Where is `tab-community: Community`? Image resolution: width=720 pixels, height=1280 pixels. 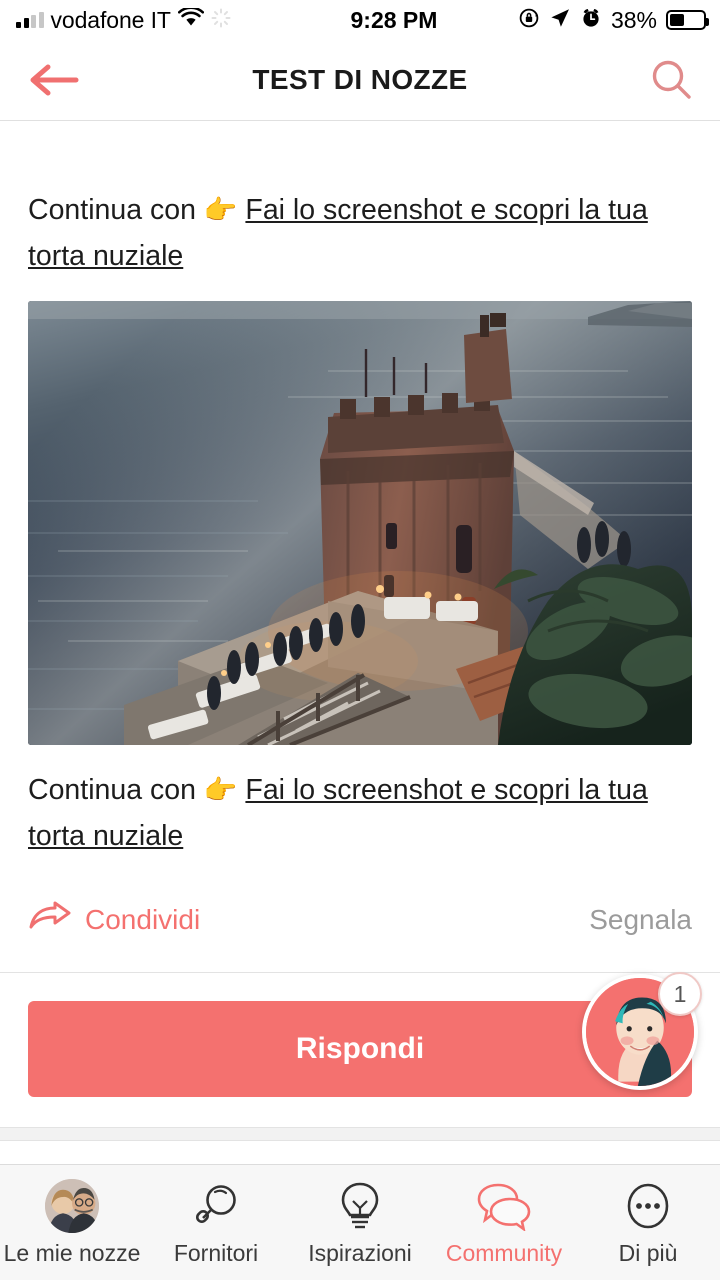 tab-community: Community is located at coordinates (504, 1222).